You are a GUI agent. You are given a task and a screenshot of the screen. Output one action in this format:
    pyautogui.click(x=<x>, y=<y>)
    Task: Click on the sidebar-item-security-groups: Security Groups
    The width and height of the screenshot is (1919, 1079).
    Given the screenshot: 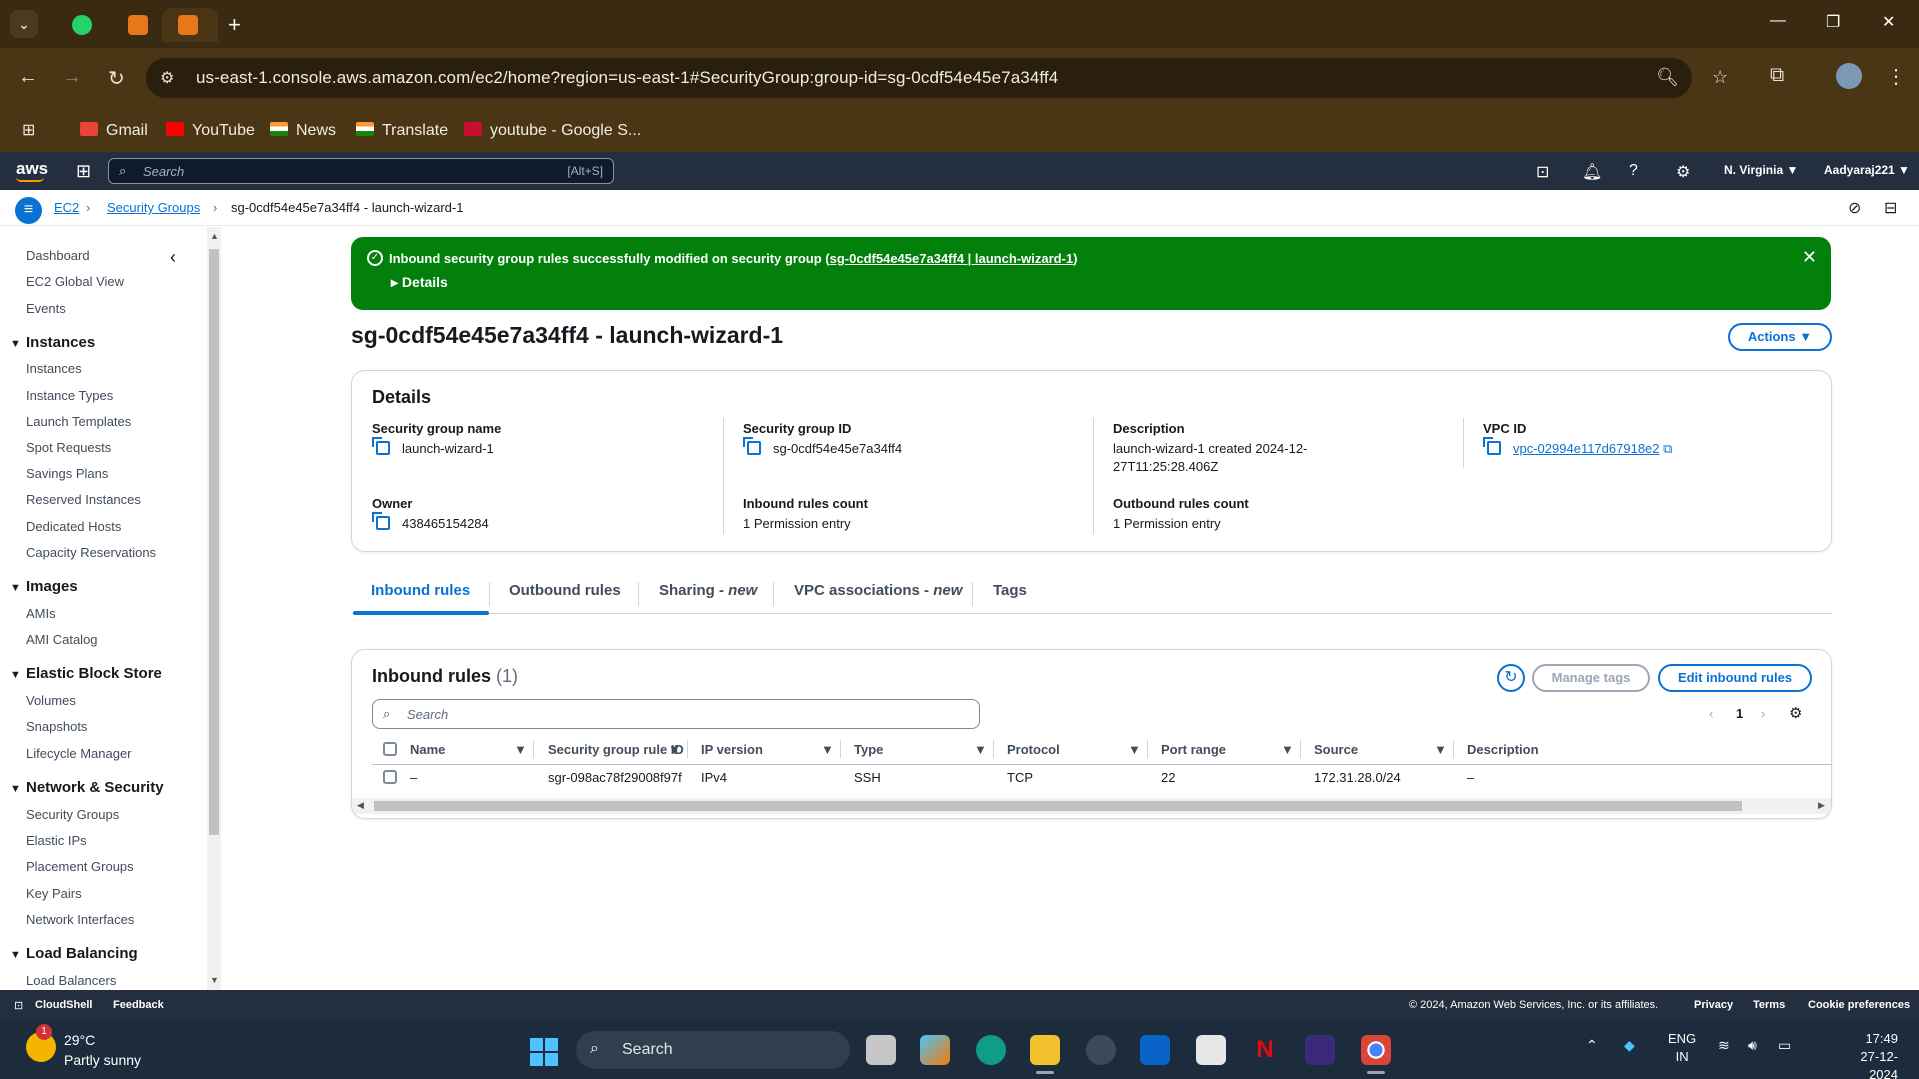 What is the action you would take?
    pyautogui.click(x=72, y=814)
    